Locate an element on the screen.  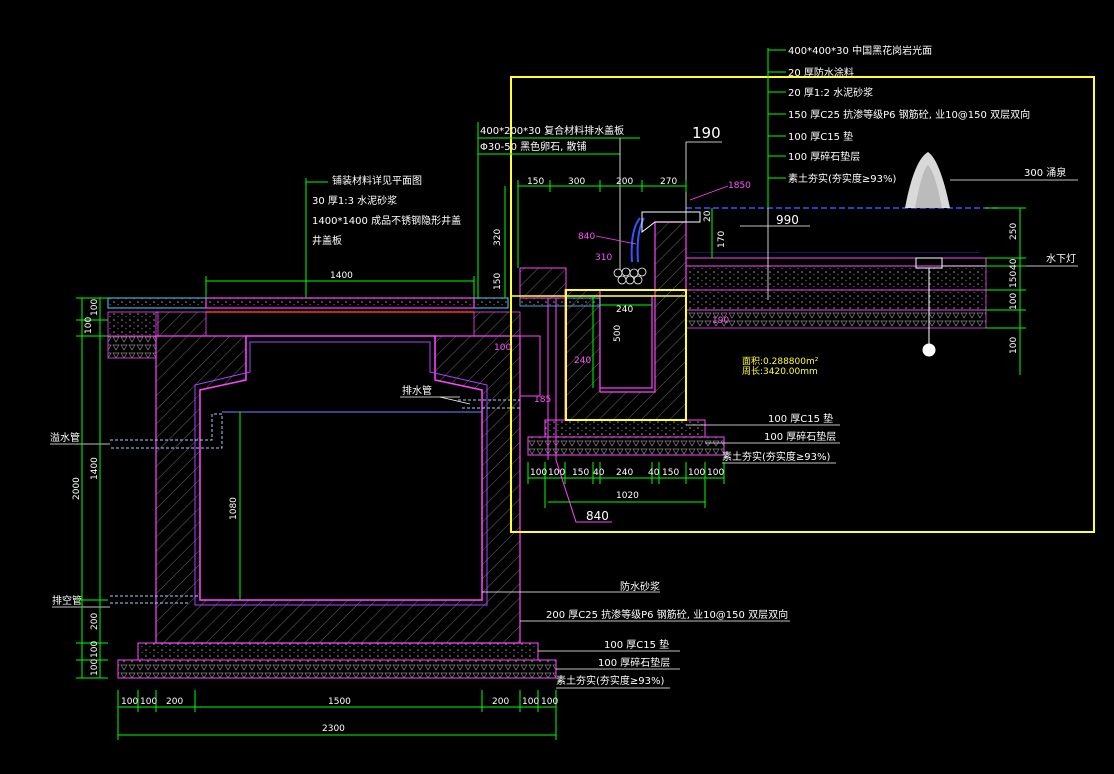
right-label-gravel: 100 厚碎石垫层 is located at coordinates (800, 436).